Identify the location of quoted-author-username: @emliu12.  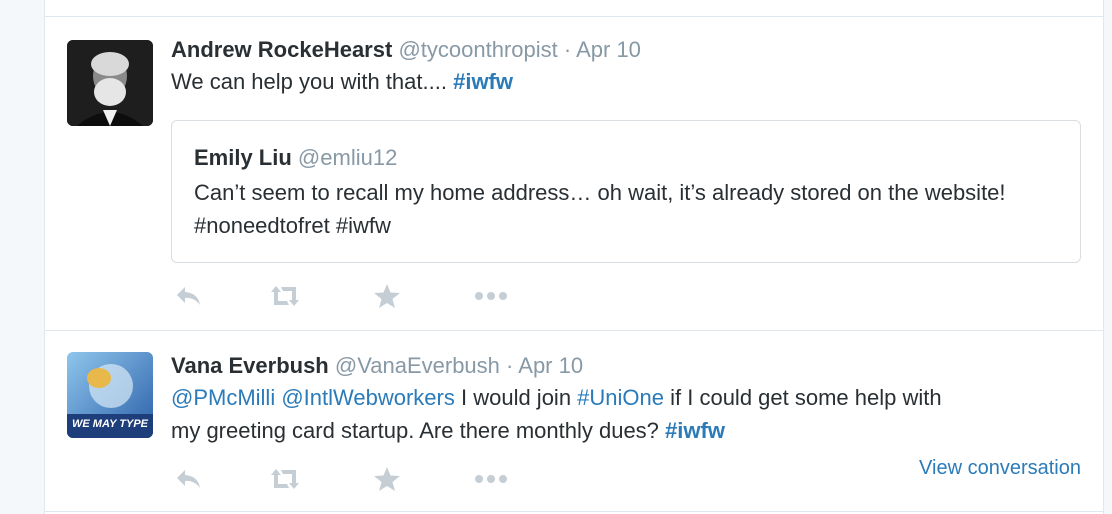
(347, 157).